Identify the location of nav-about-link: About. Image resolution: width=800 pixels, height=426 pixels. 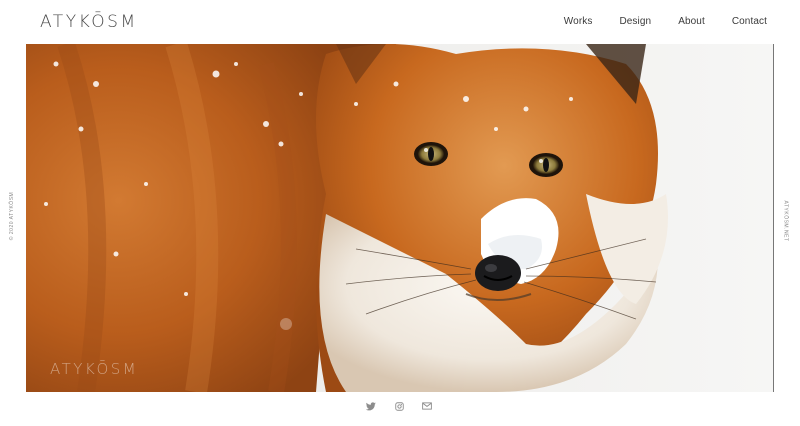
(691, 22).